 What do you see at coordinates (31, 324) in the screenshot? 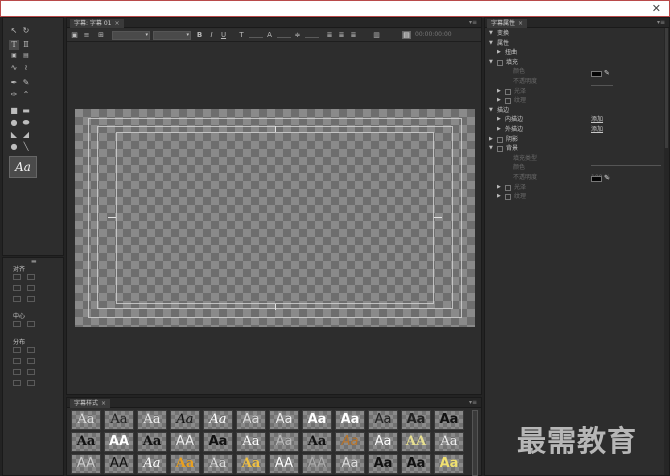
I see `center-vertical-icon` at bounding box center [31, 324].